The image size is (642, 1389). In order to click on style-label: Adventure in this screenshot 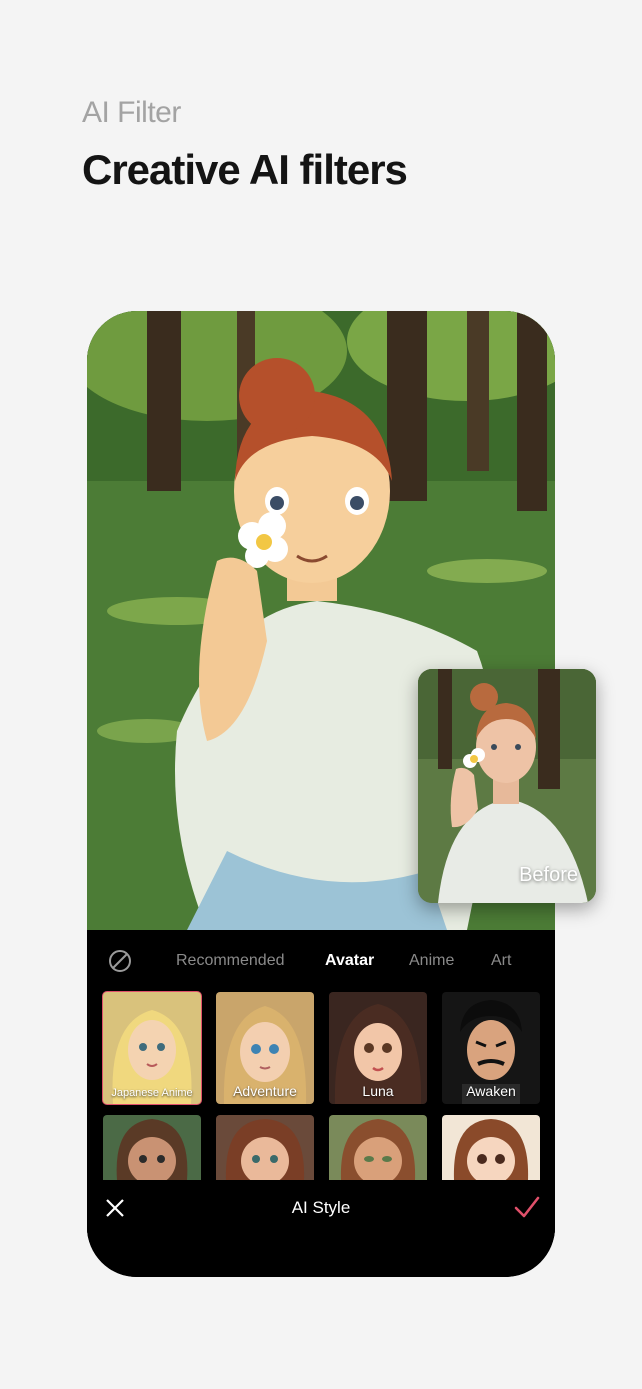, I will do `click(265, 1091)`.